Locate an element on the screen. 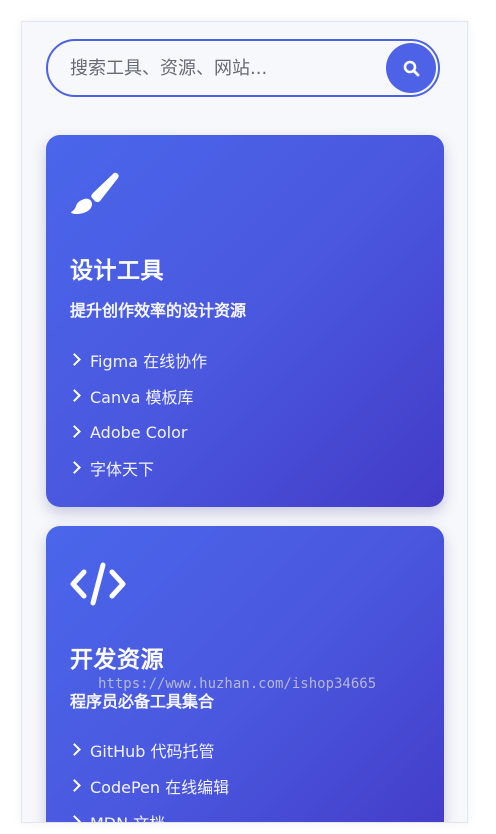 The width and height of the screenshot is (496, 834). link-label: MDN 文档 is located at coordinates (127, 816).